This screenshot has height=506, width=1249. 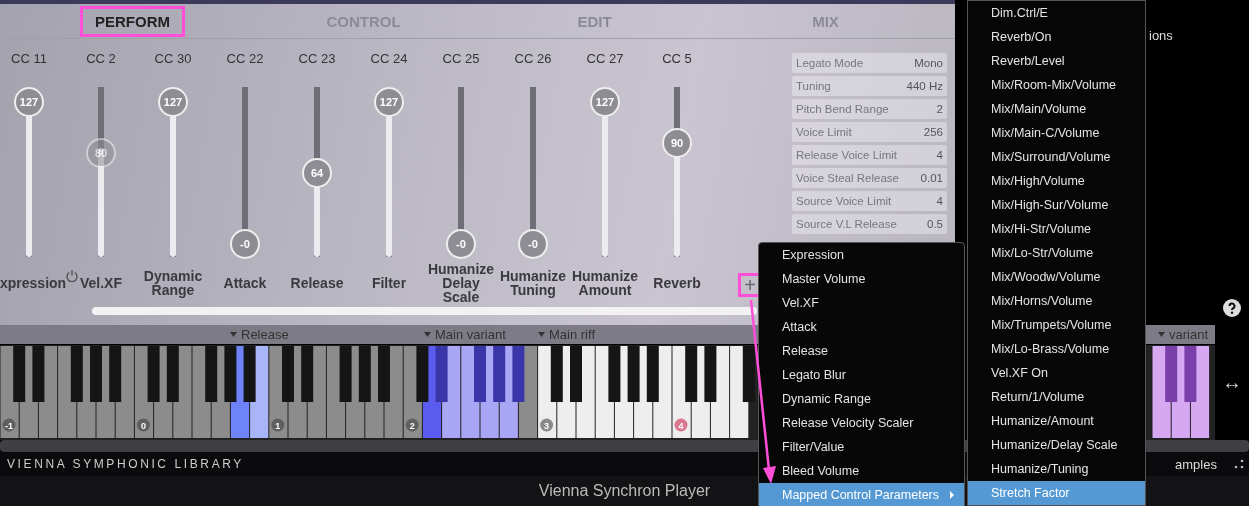 What do you see at coordinates (861, 375) in the screenshot?
I see `menu-item: Legato Blur` at bounding box center [861, 375].